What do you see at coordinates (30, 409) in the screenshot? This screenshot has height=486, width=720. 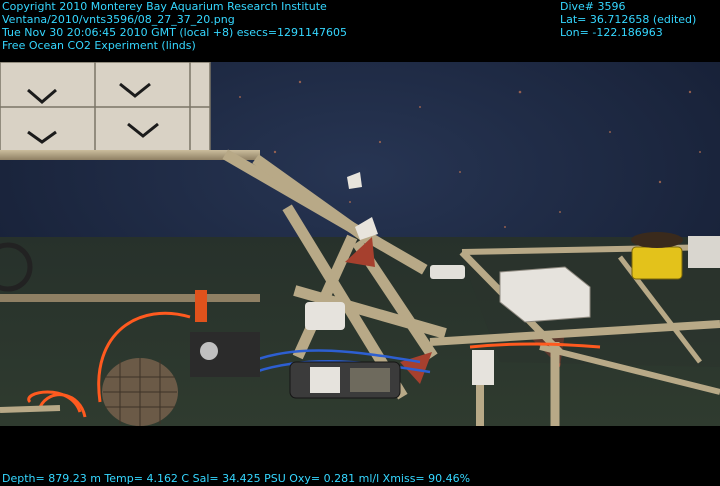 I see `lower-beam` at bounding box center [30, 409].